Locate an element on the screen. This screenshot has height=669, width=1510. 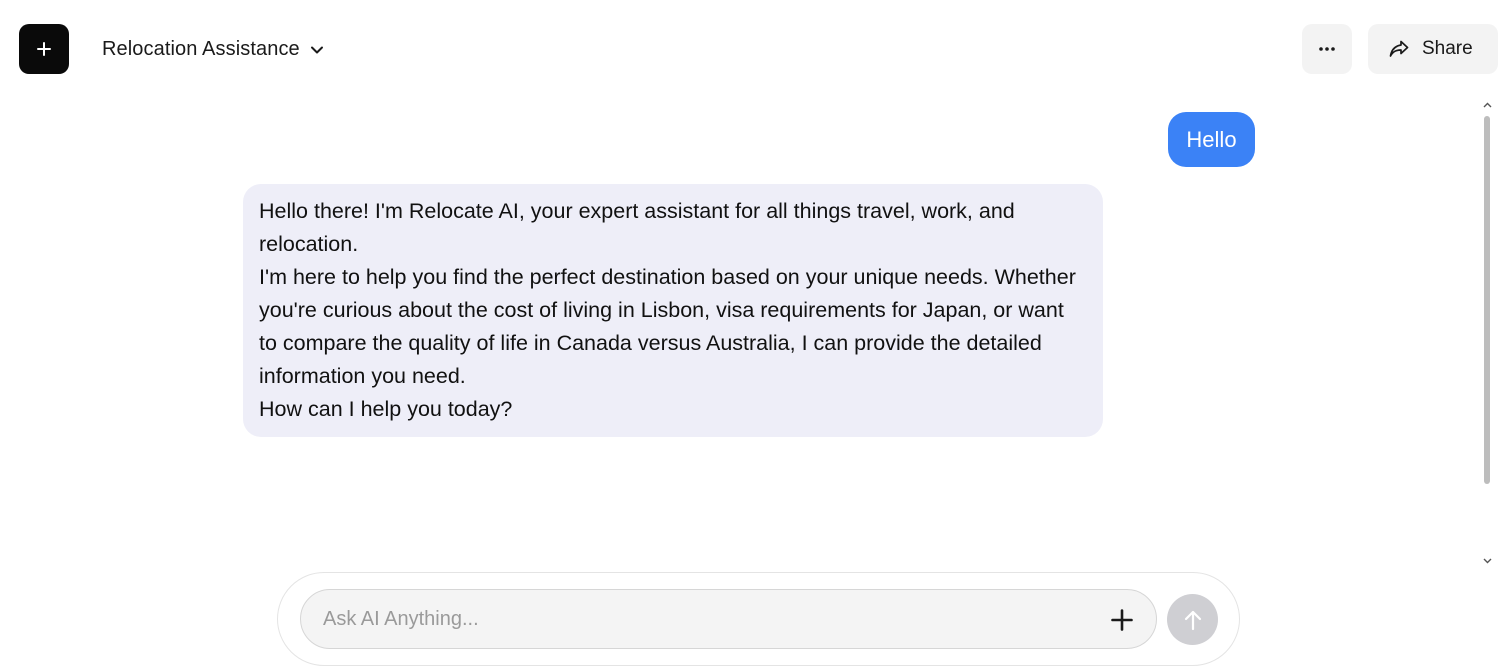
scrollbar-thumb is located at coordinates (1487, 300).